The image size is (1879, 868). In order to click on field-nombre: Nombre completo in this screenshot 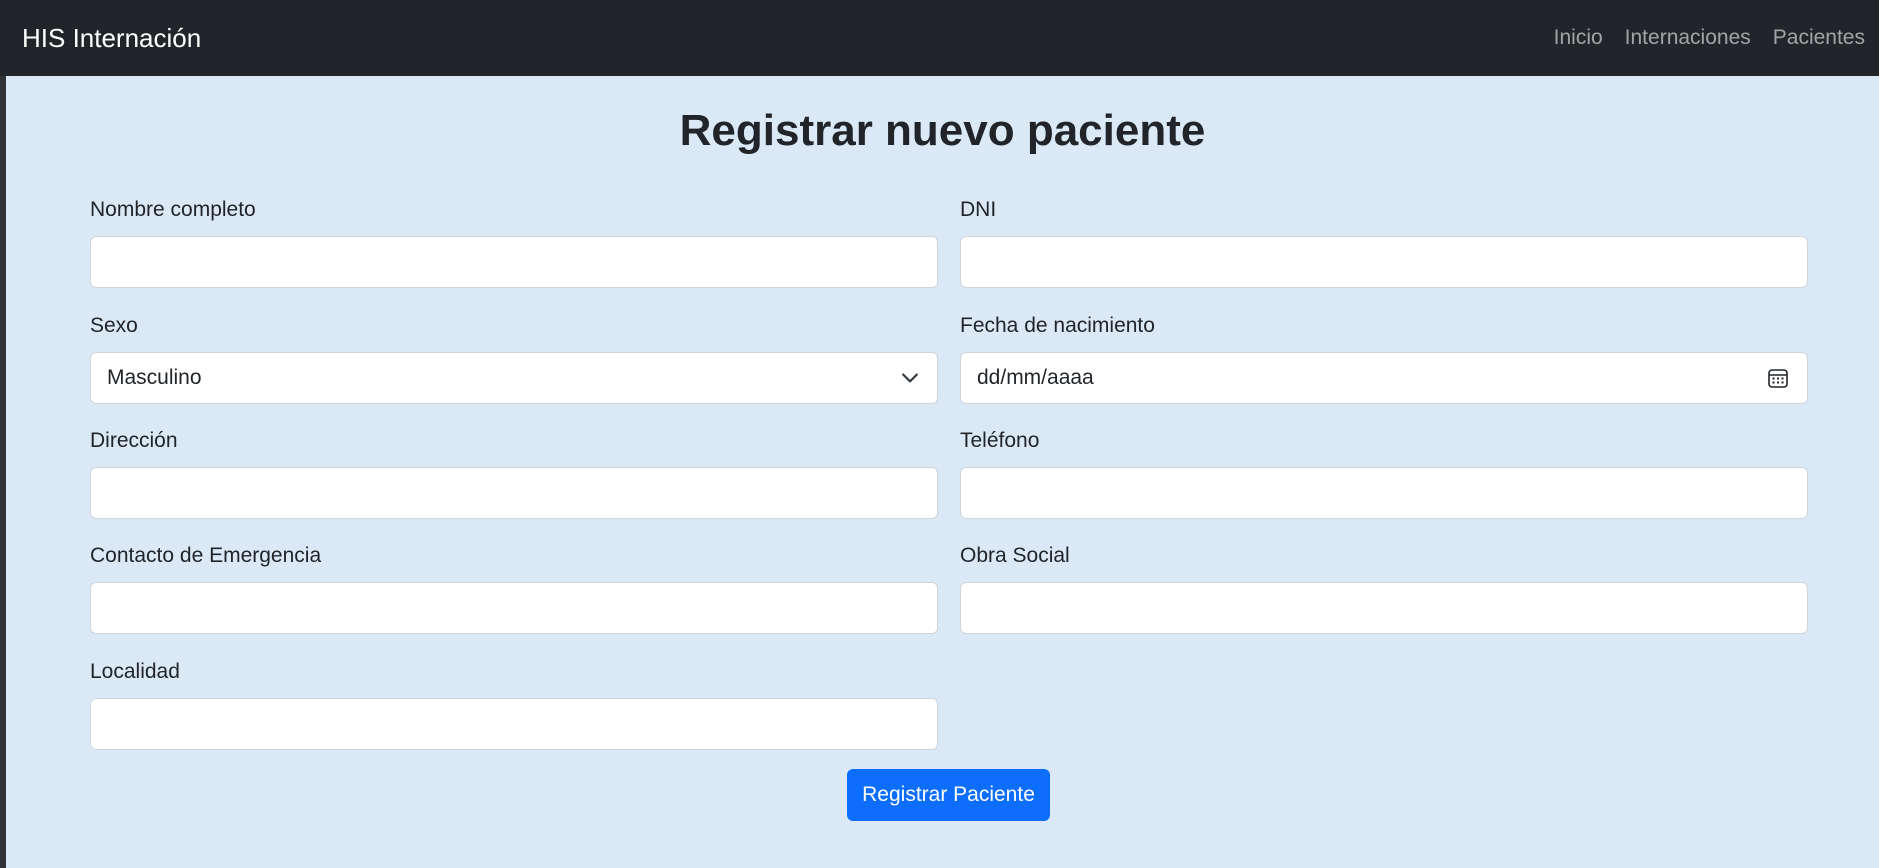, I will do `click(514, 242)`.